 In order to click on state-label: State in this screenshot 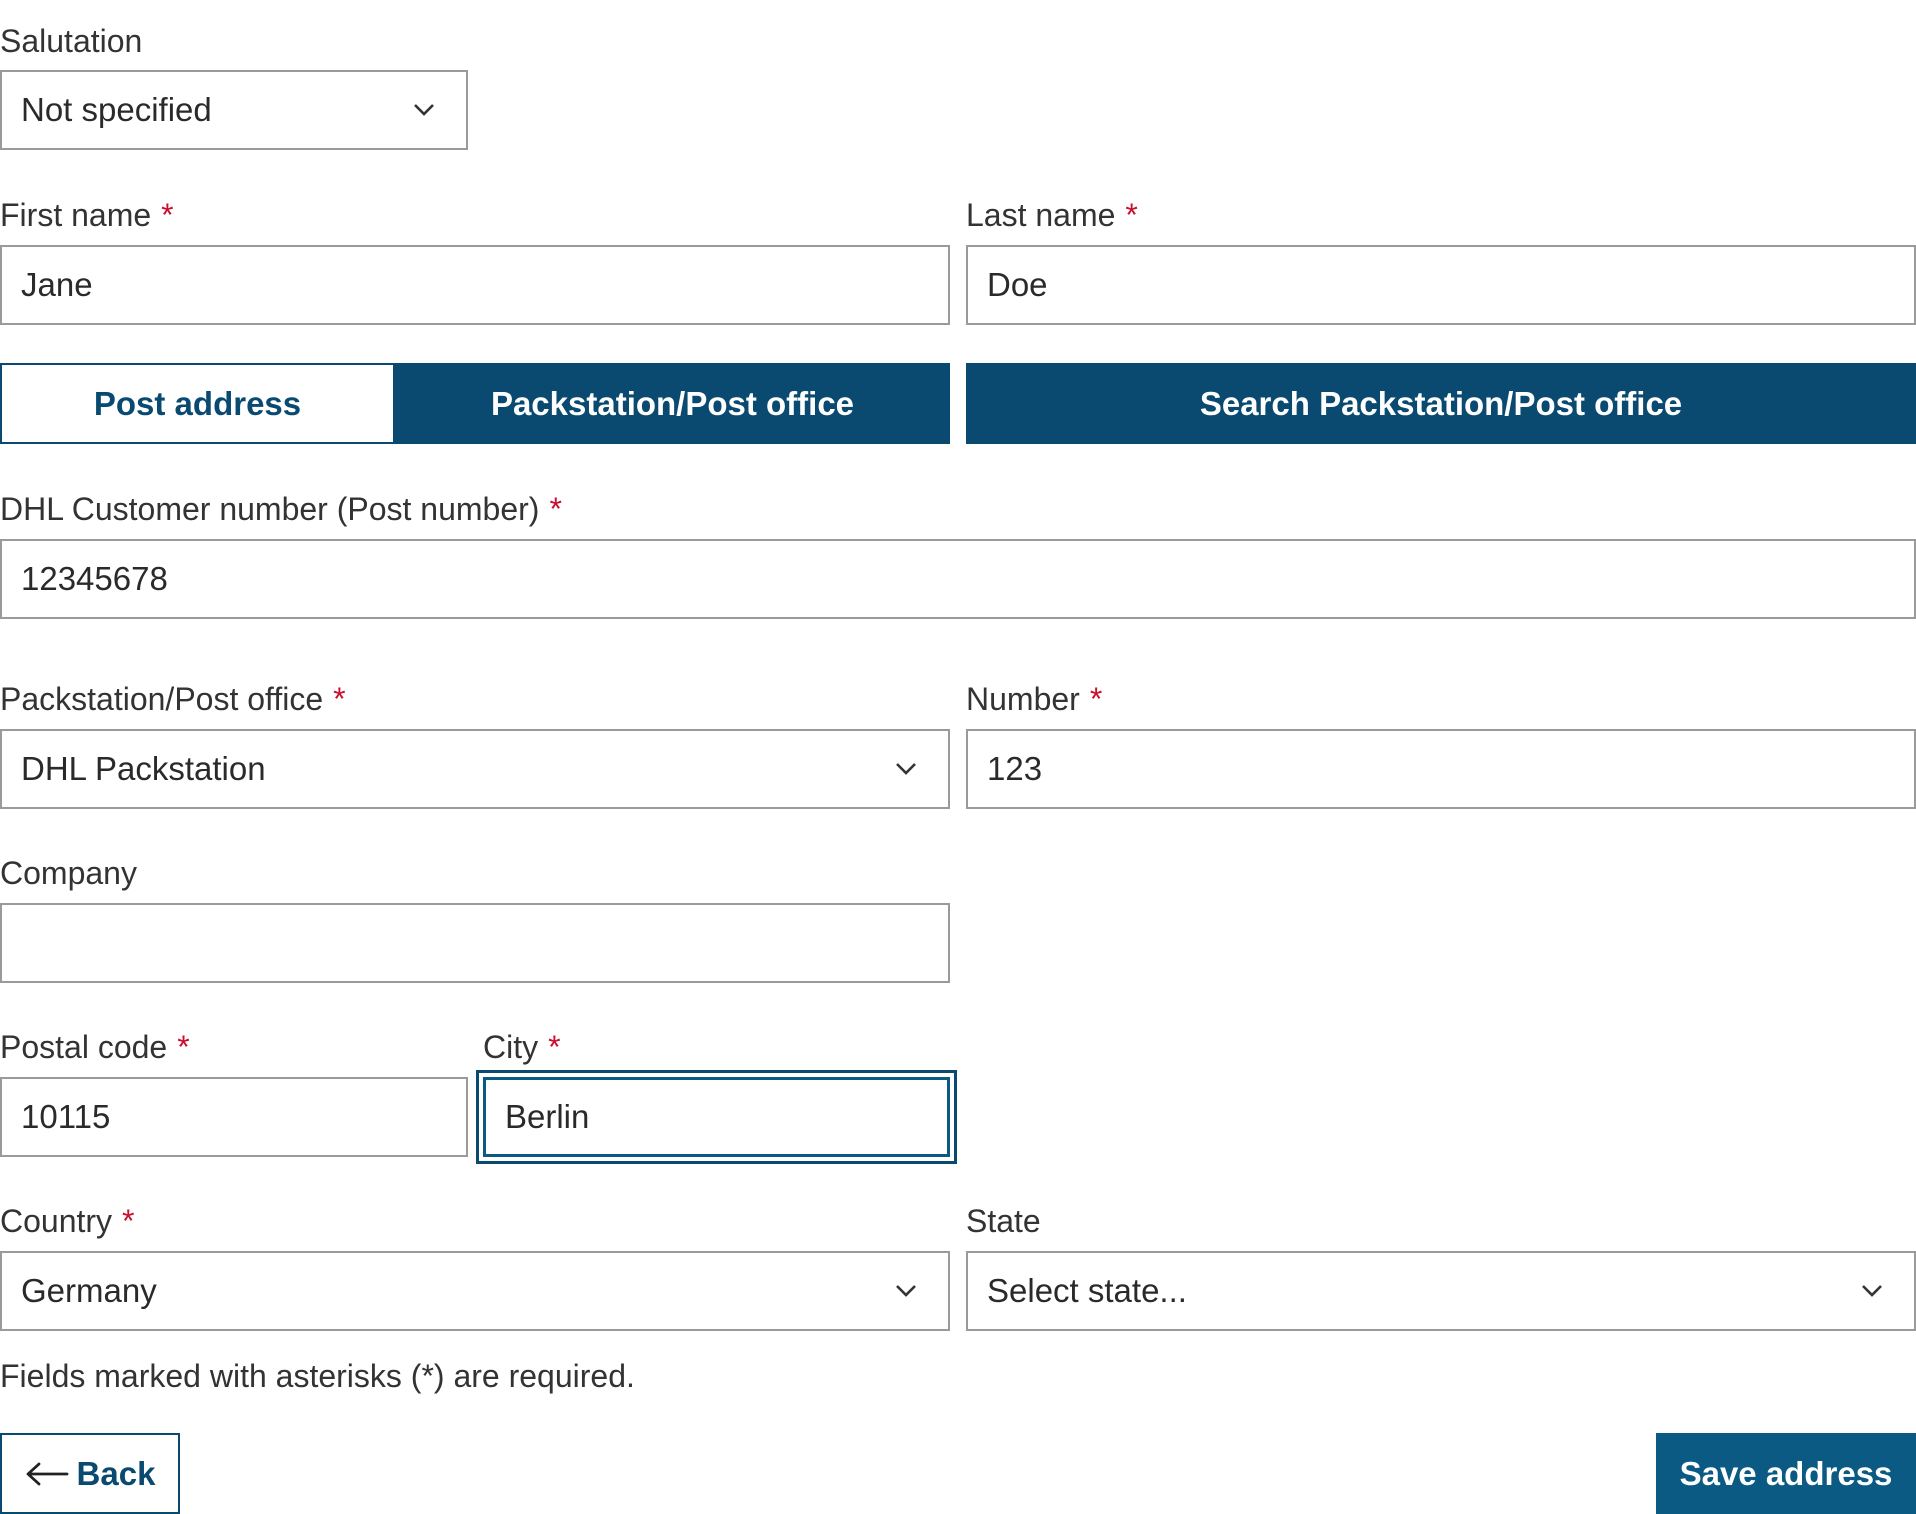, I will do `click(1003, 1221)`.